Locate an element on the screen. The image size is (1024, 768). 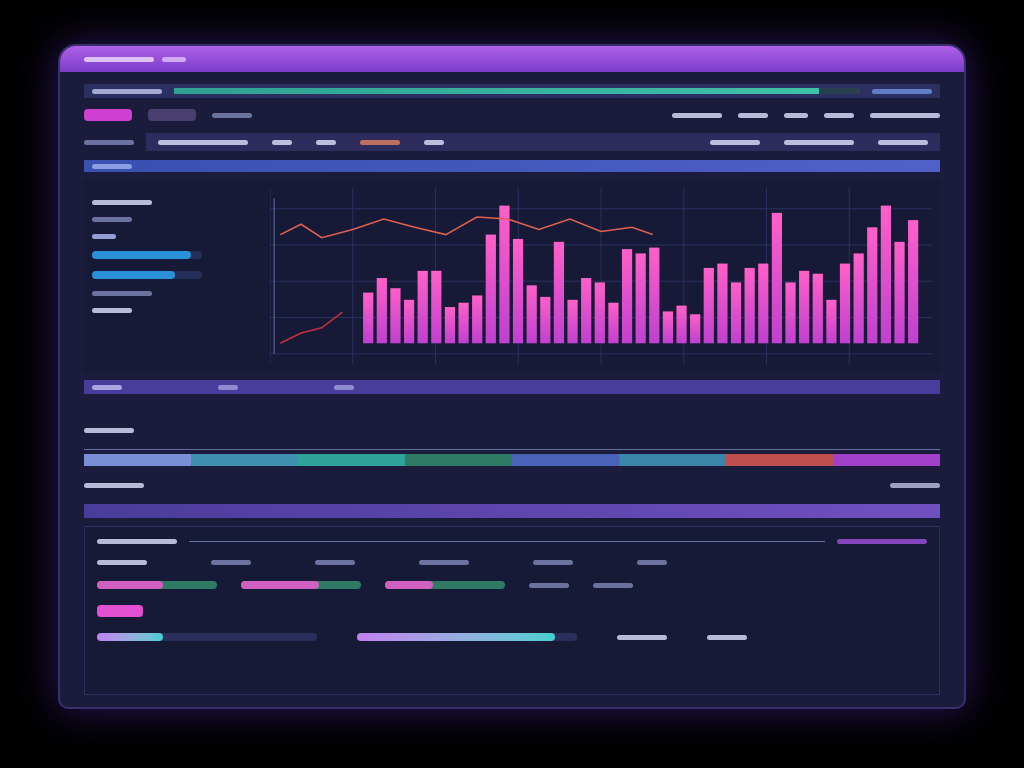
tag is located at coordinates (120, 611).